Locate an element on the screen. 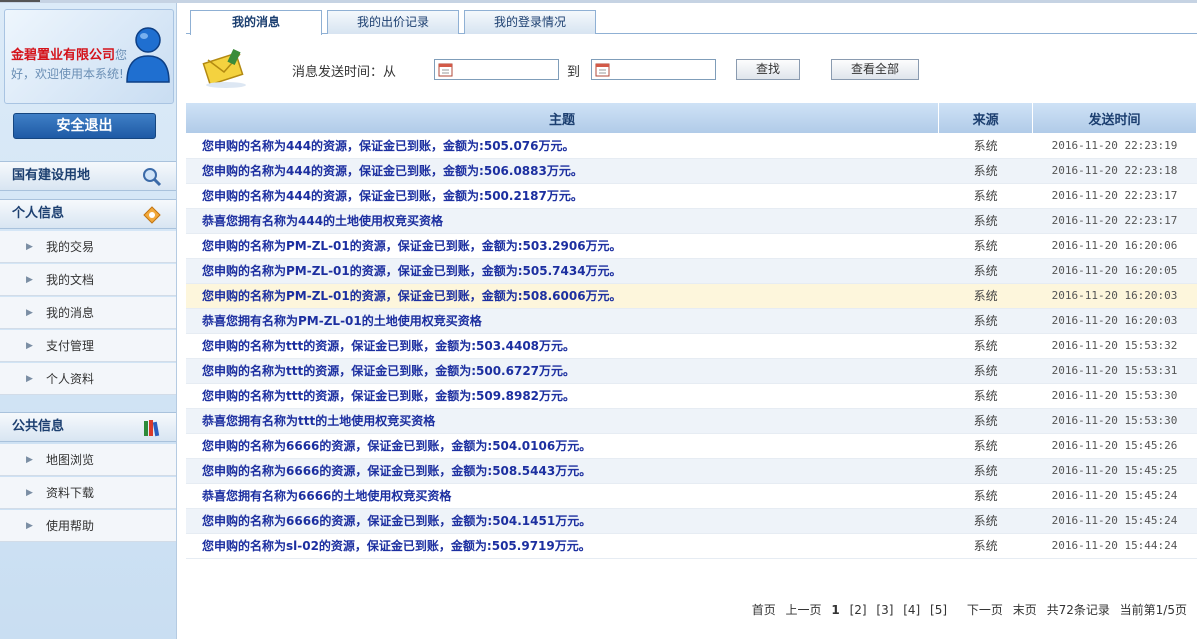 The height and width of the screenshot is (639, 1197). search-bar: 消息发送时间：从 到 查找 查看全部 is located at coordinates (691, 62).